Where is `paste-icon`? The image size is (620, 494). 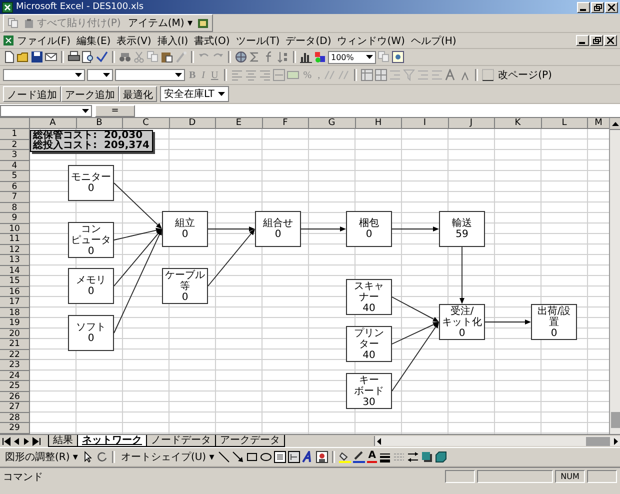
paste-icon is located at coordinates (167, 57).